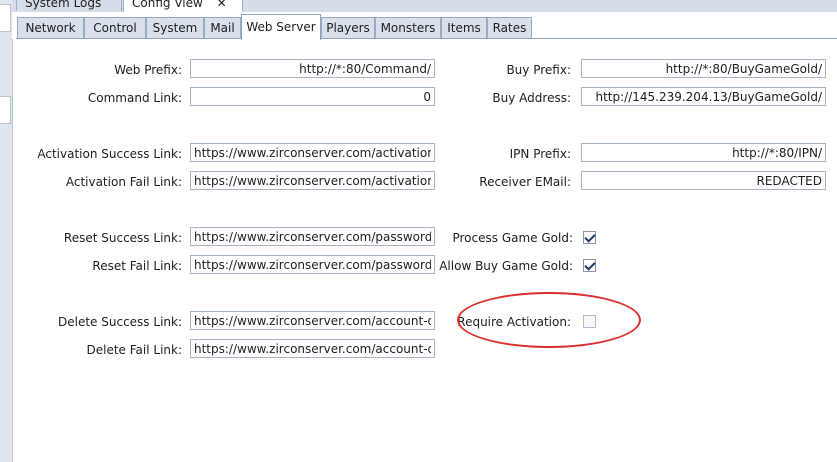 This screenshot has width=837, height=462. What do you see at coordinates (703, 152) in the screenshot?
I see `ipn-prefix-input` at bounding box center [703, 152].